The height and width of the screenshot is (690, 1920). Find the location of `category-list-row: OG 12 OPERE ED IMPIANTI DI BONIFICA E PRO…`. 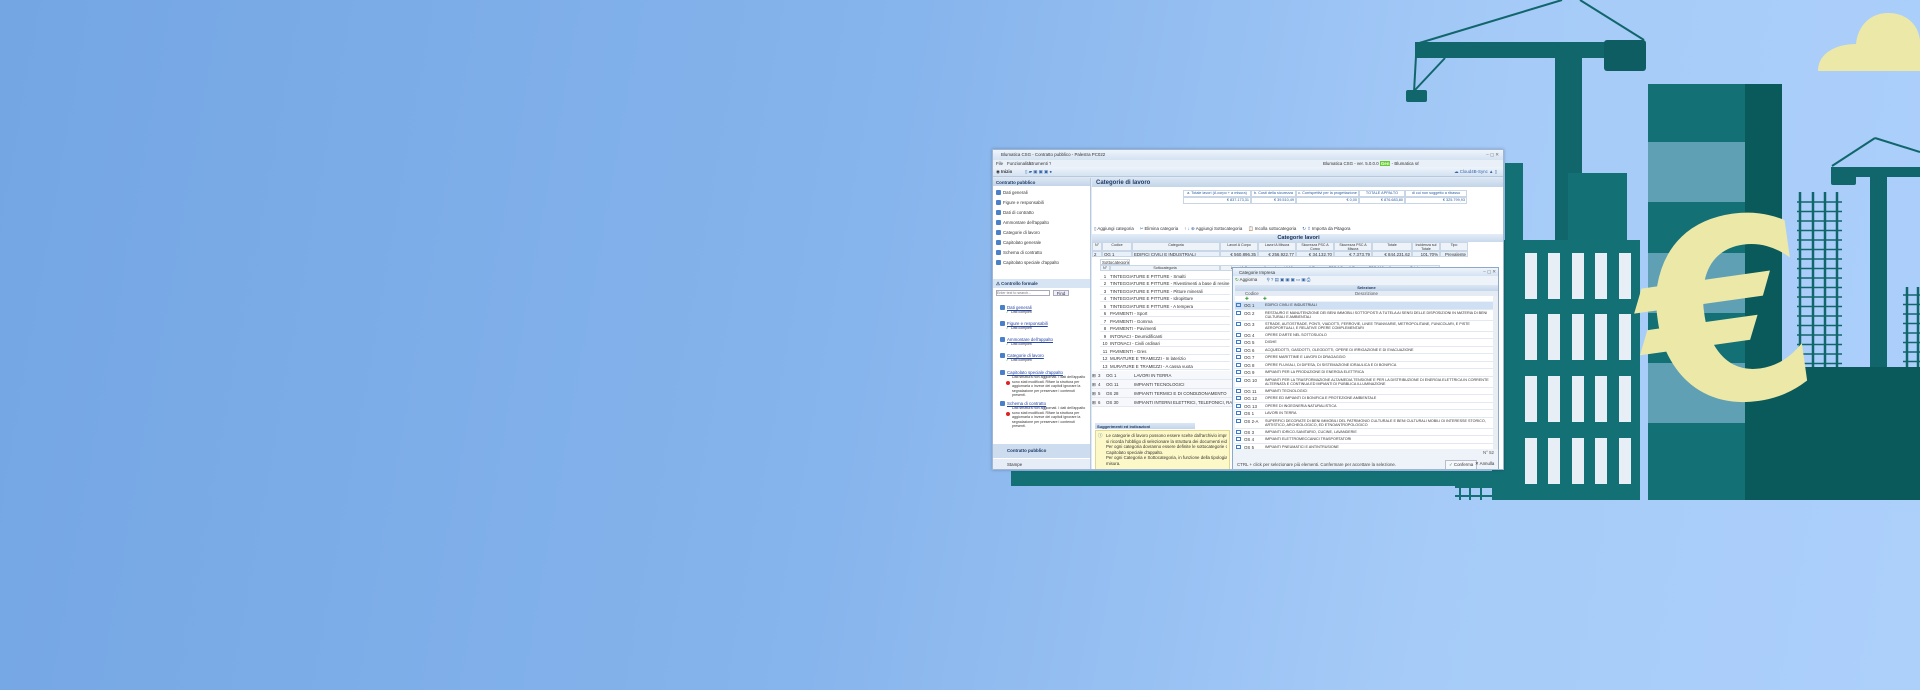

category-list-row: OG 12 OPERE ED IMPIANTI DI BONIFICA E PRO… is located at coordinates (1364, 399).